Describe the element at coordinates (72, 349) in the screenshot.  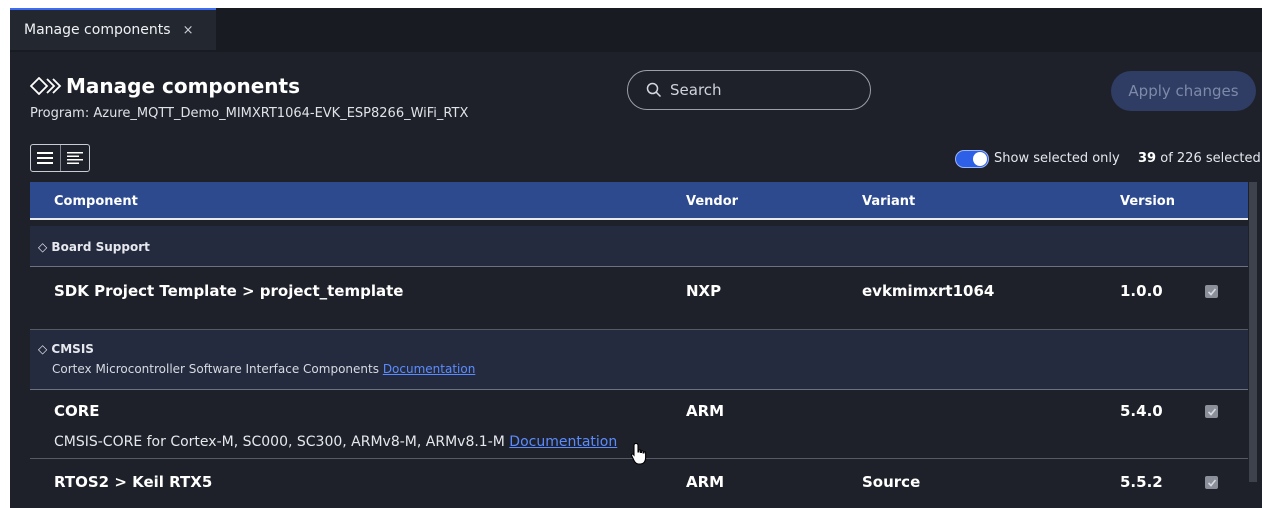
I see `group-title-text: CMSIS` at that location.